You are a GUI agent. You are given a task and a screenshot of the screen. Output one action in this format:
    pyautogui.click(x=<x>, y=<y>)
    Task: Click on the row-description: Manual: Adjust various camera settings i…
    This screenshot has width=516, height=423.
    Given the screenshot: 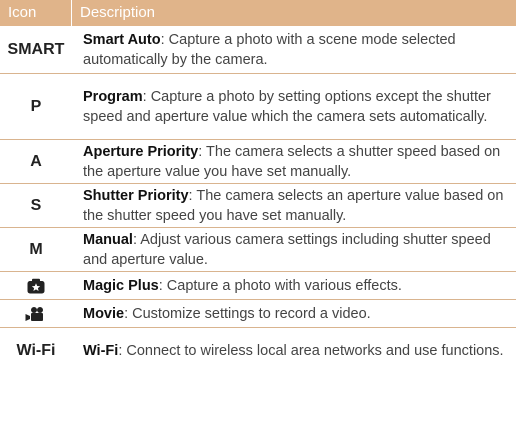 What is the action you would take?
    pyautogui.click(x=294, y=249)
    